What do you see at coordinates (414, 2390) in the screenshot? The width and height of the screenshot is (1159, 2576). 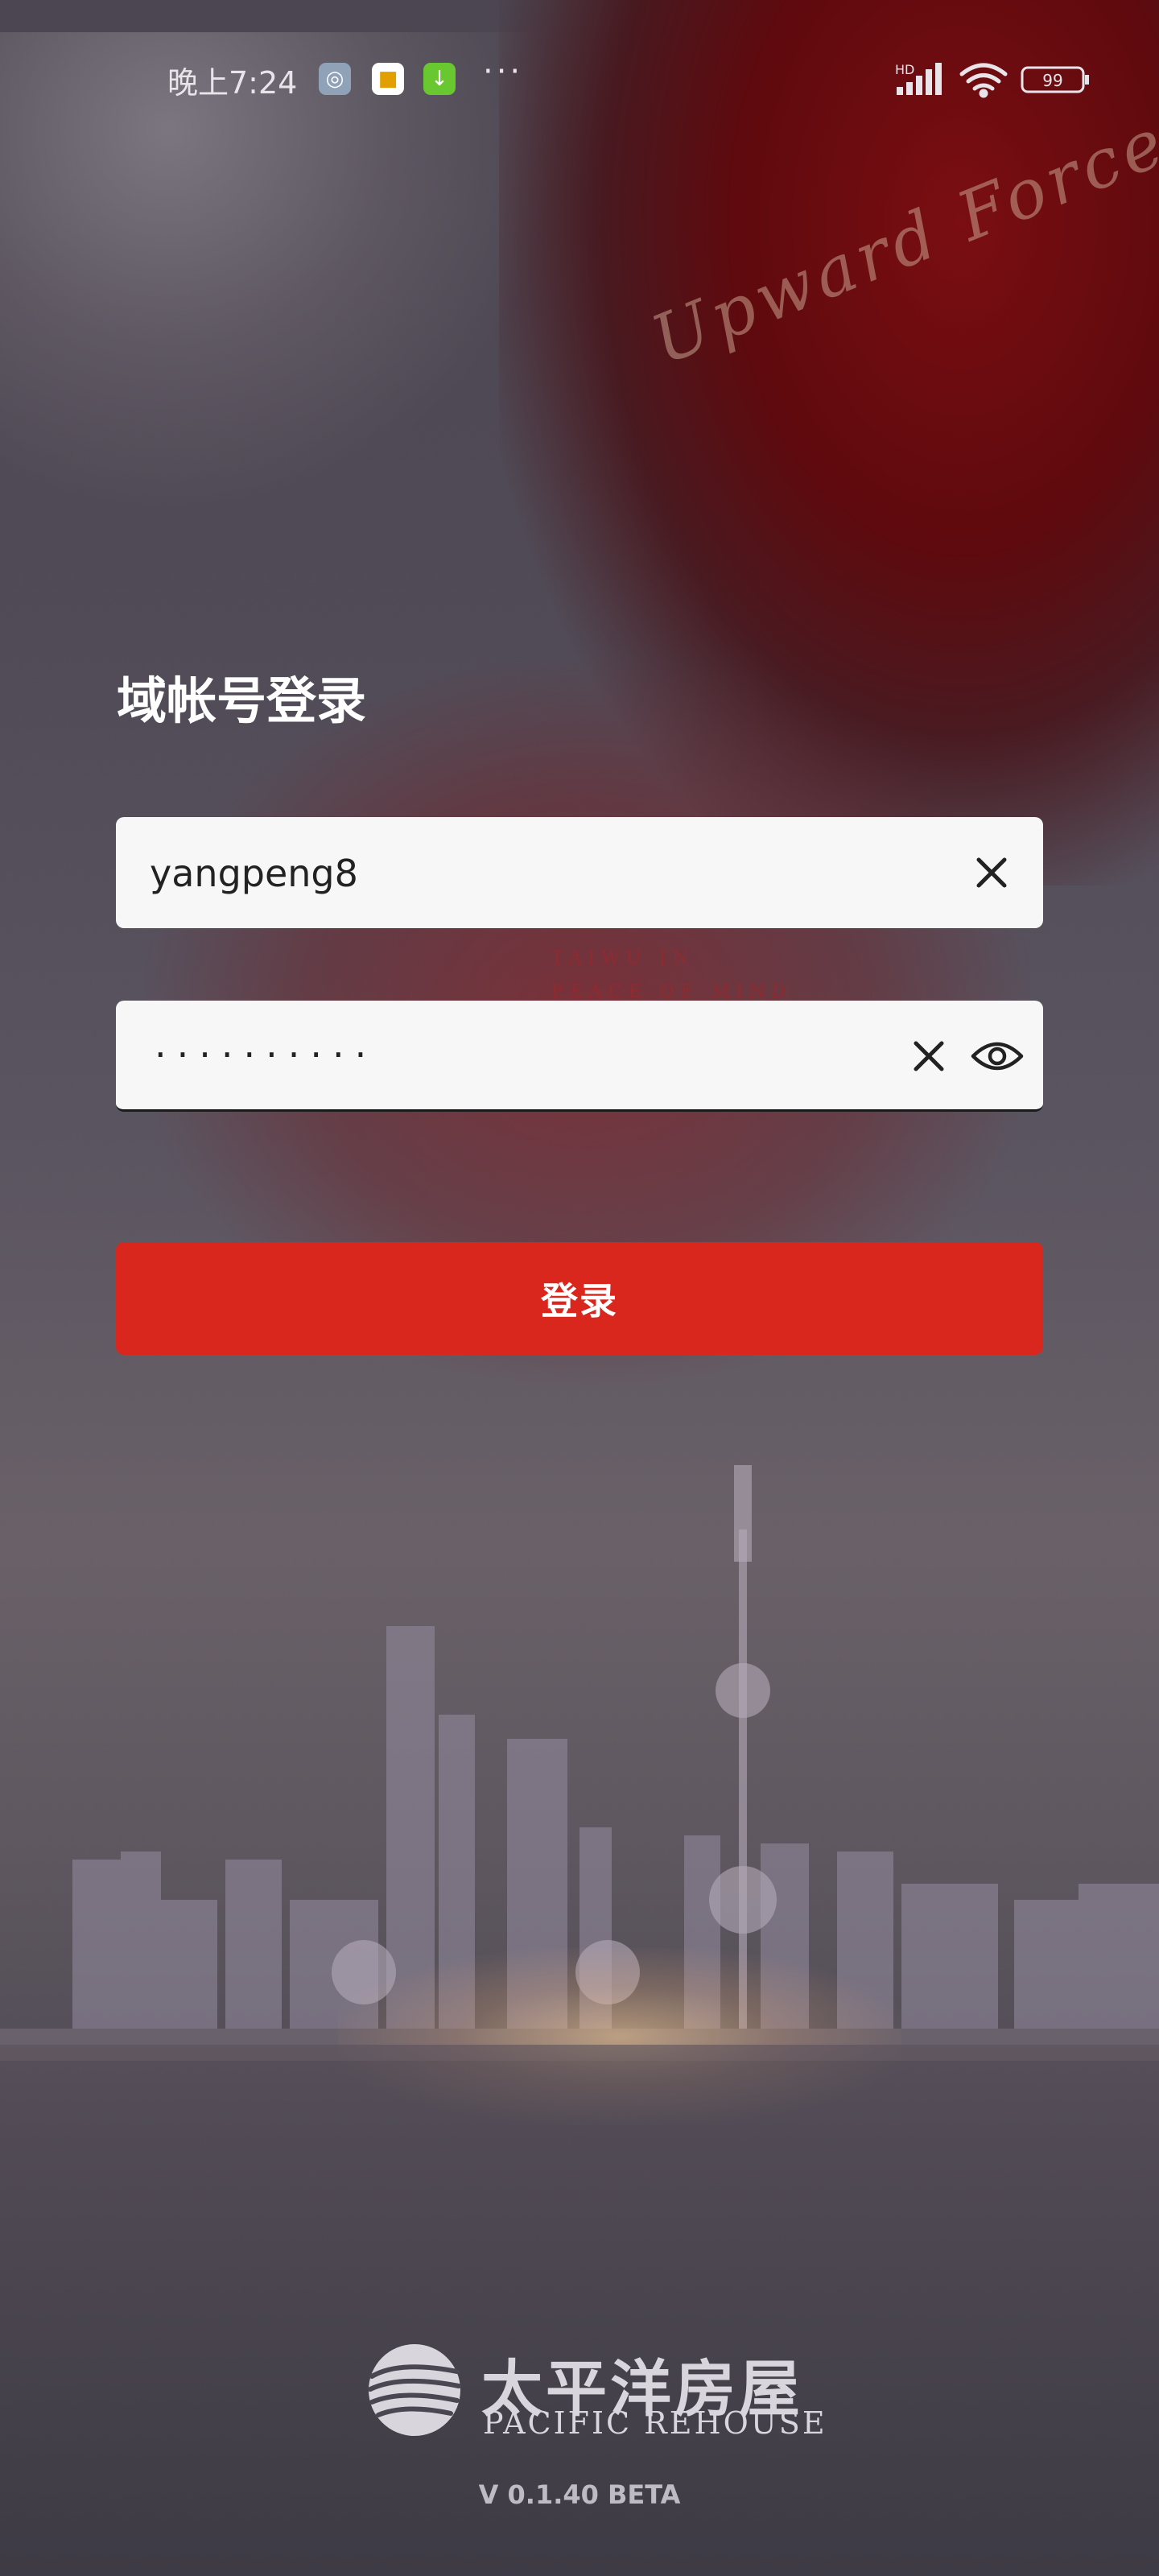 I see `pacific-rehouse-logo-icon` at bounding box center [414, 2390].